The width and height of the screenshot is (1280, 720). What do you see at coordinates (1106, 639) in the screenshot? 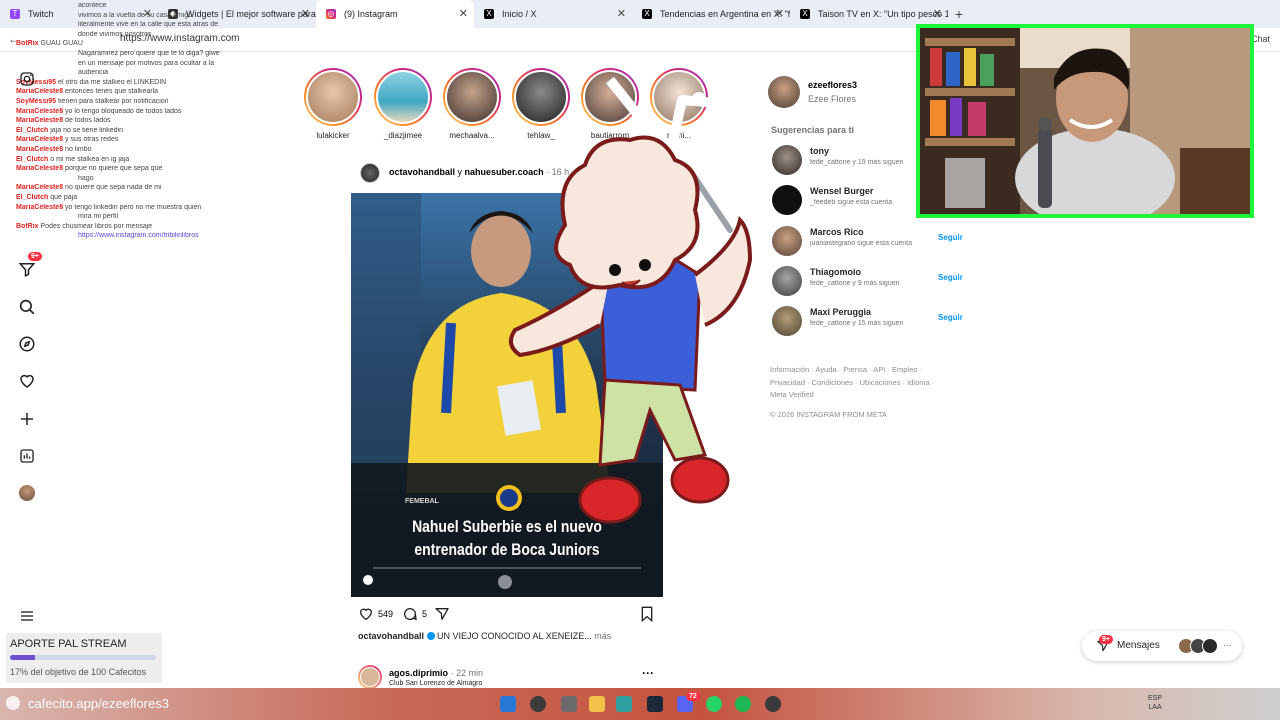
I see `messages-badge: 9+` at bounding box center [1106, 639].